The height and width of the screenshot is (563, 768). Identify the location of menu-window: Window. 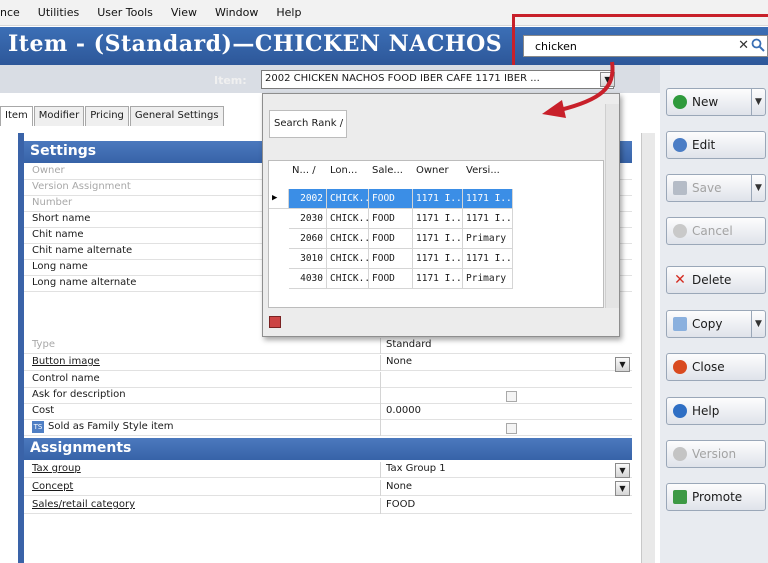
(236, 12).